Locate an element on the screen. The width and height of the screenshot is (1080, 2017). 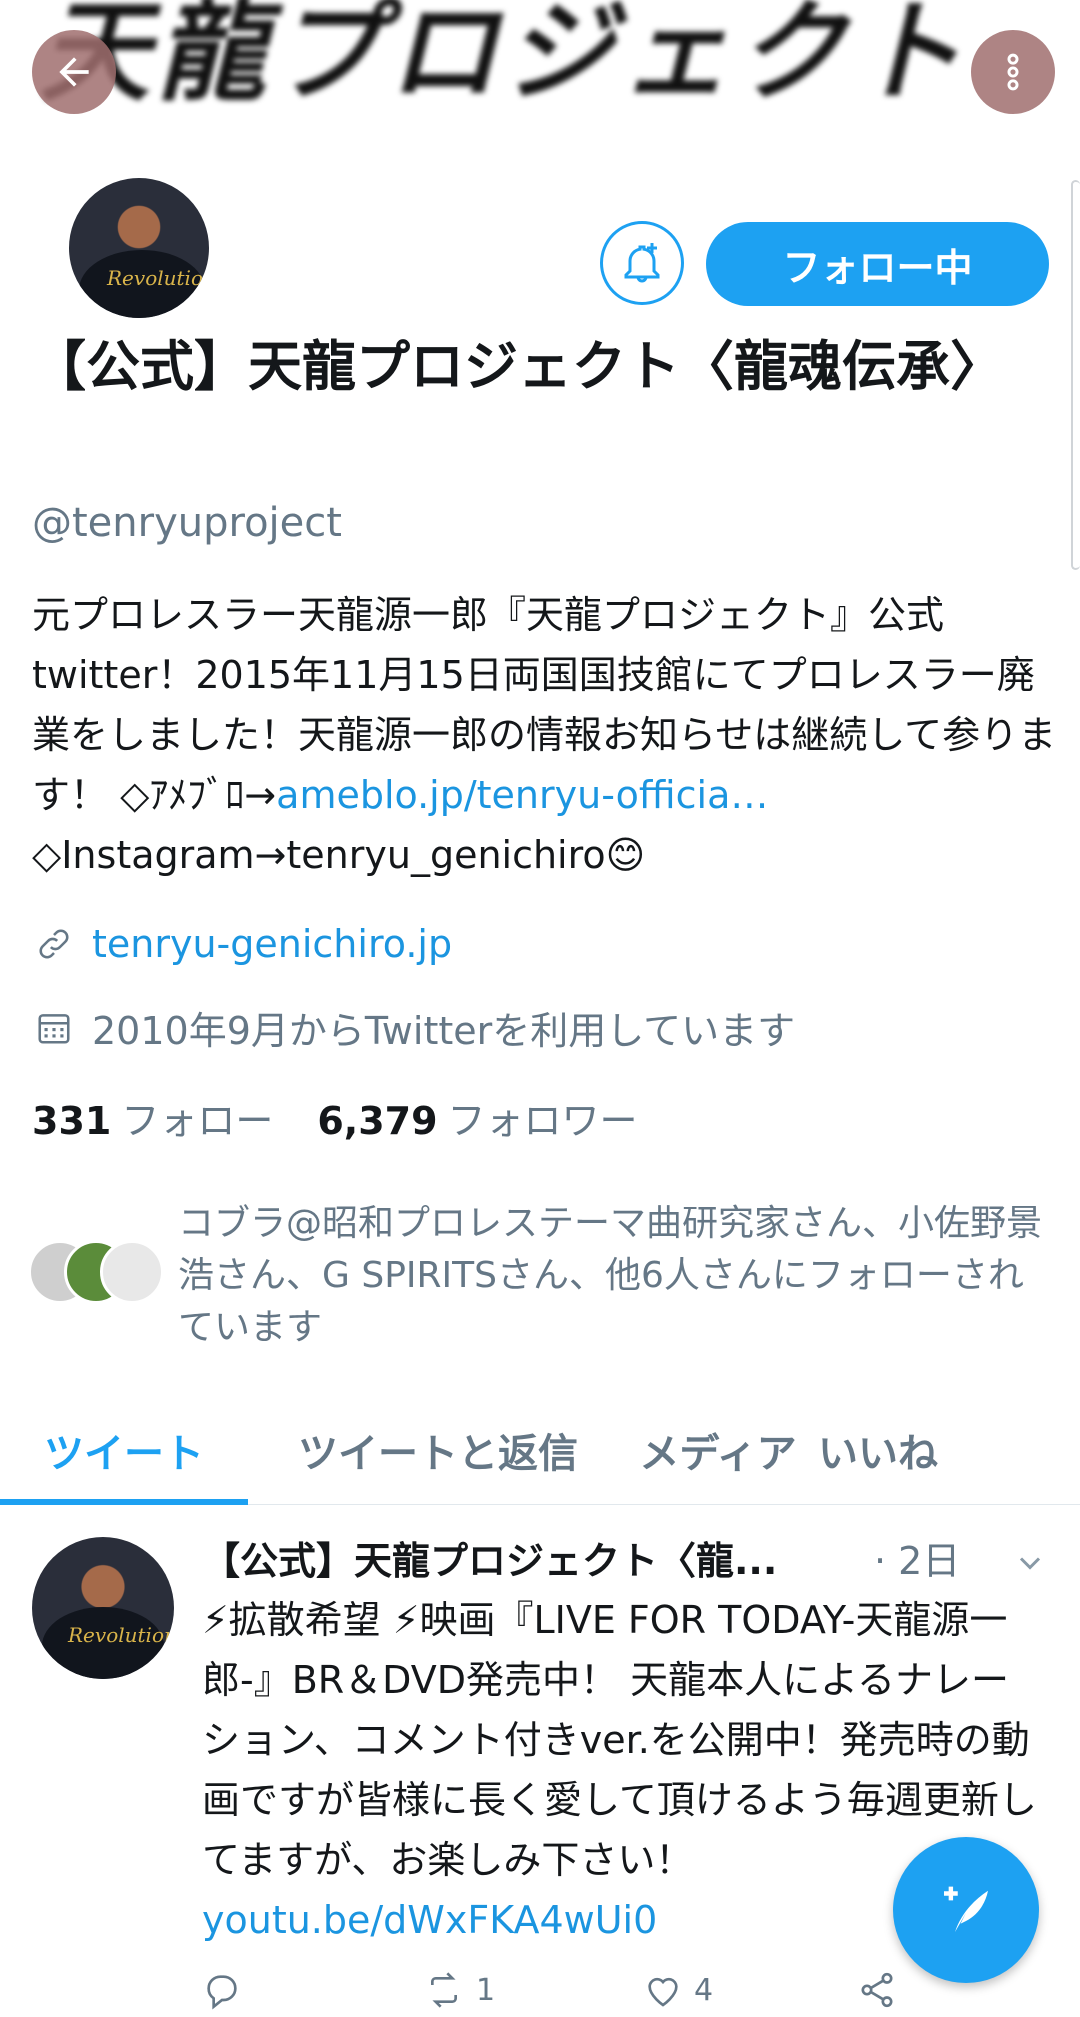
profile-tabs: ツイート ツイートと返信 メディア いいね is located at coordinates (540, 1450).